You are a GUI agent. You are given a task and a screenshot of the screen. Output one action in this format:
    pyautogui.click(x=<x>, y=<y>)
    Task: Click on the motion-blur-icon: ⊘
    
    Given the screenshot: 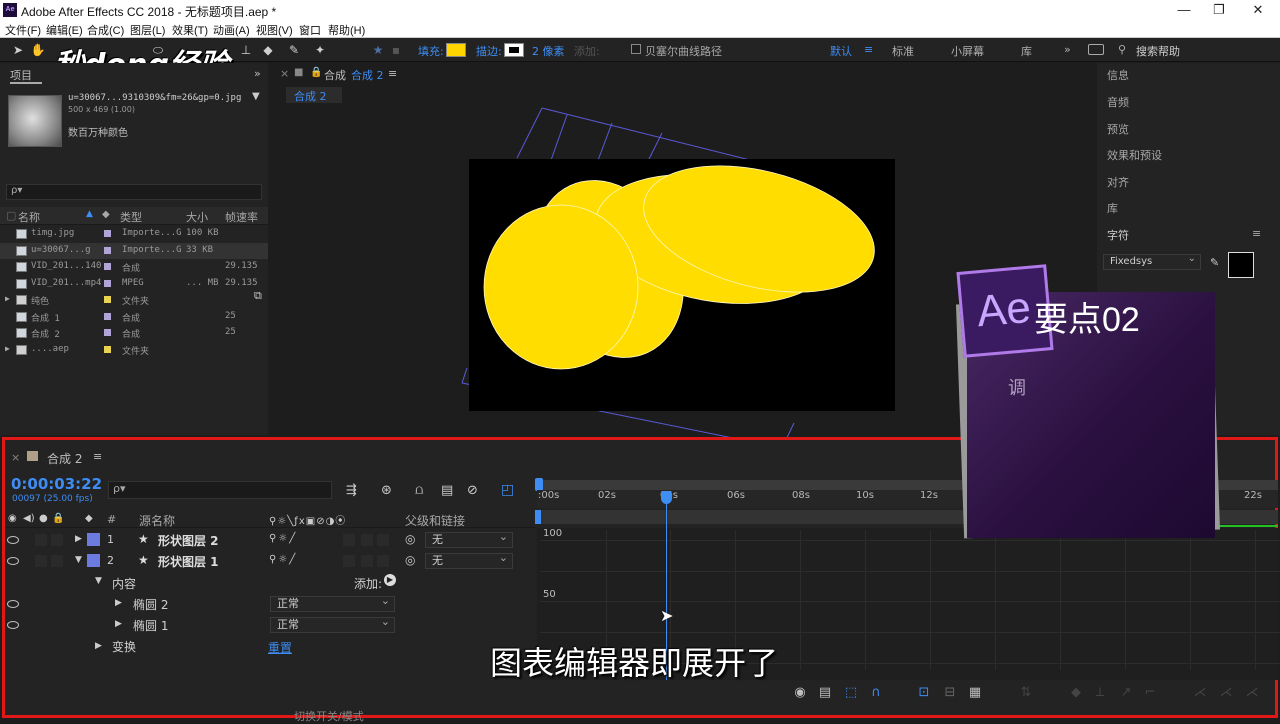 What is the action you would take?
    pyautogui.click(x=472, y=490)
    